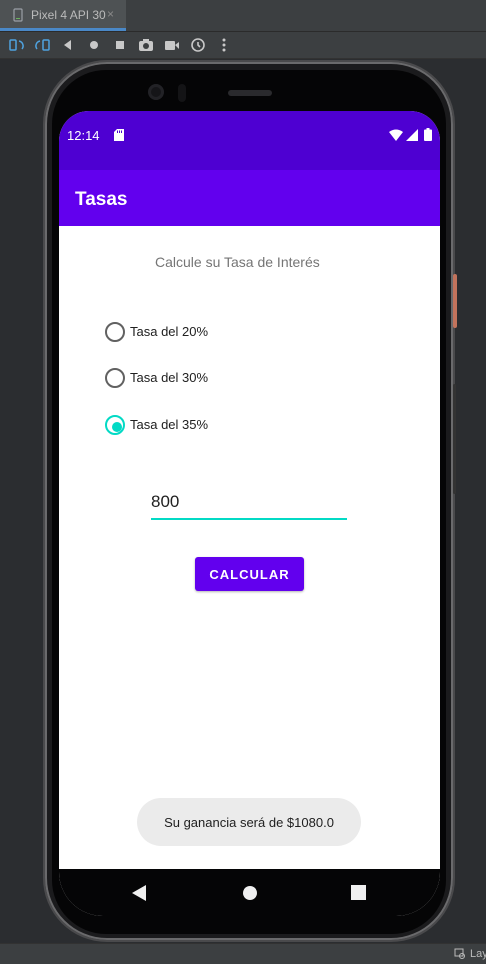  What do you see at coordinates (94, 45) in the screenshot?
I see `home-icon` at bounding box center [94, 45].